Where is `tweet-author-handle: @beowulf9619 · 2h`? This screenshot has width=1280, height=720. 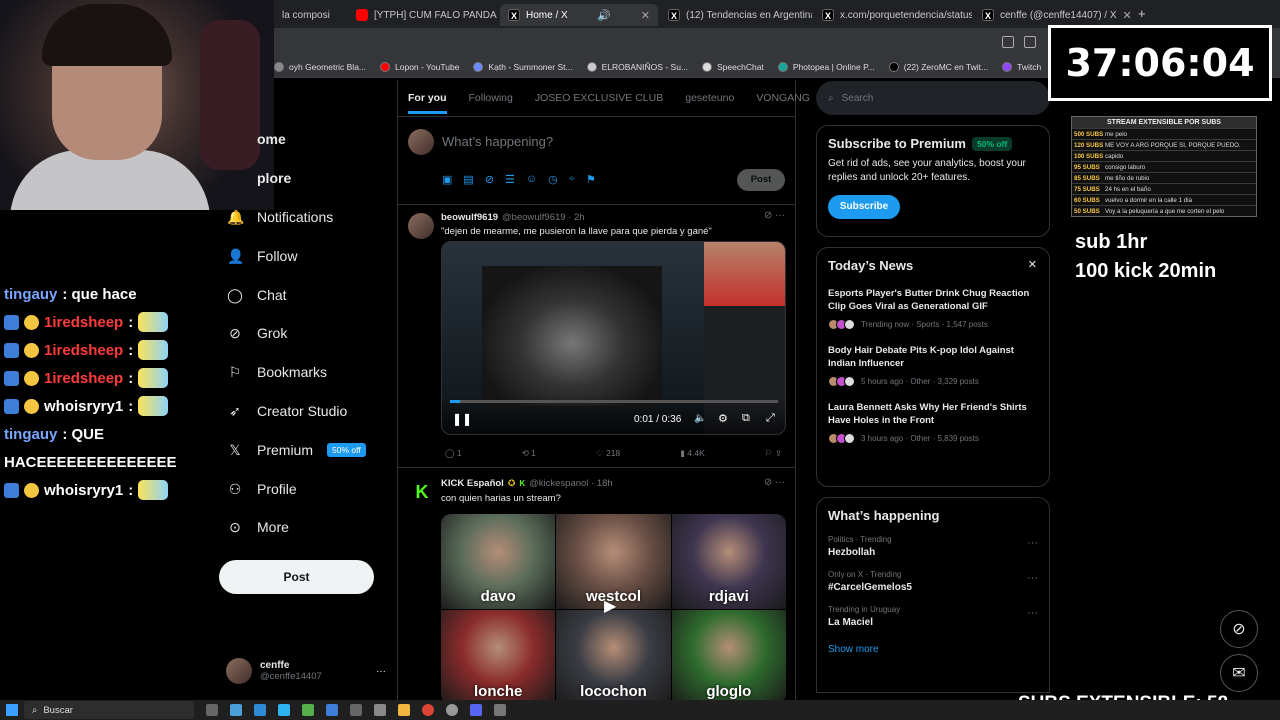
tweet-author-handle: @beowulf9619 · 2h is located at coordinates (543, 217).